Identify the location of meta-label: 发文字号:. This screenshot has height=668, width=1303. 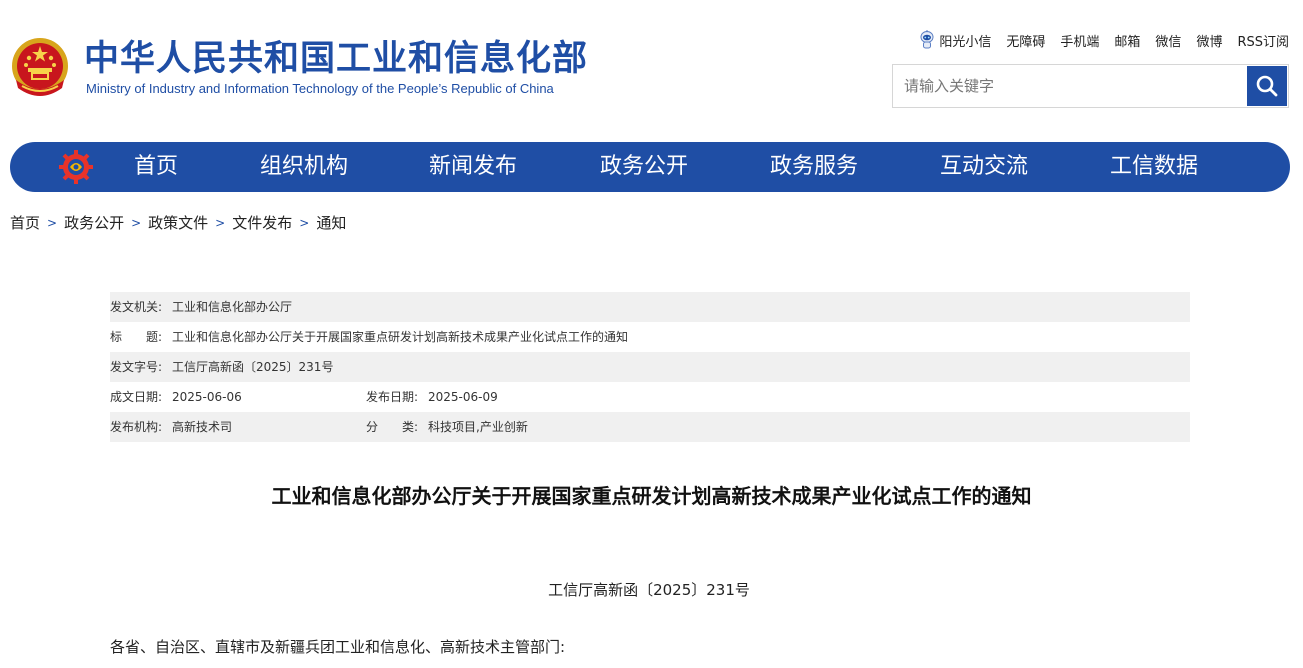
(136, 367).